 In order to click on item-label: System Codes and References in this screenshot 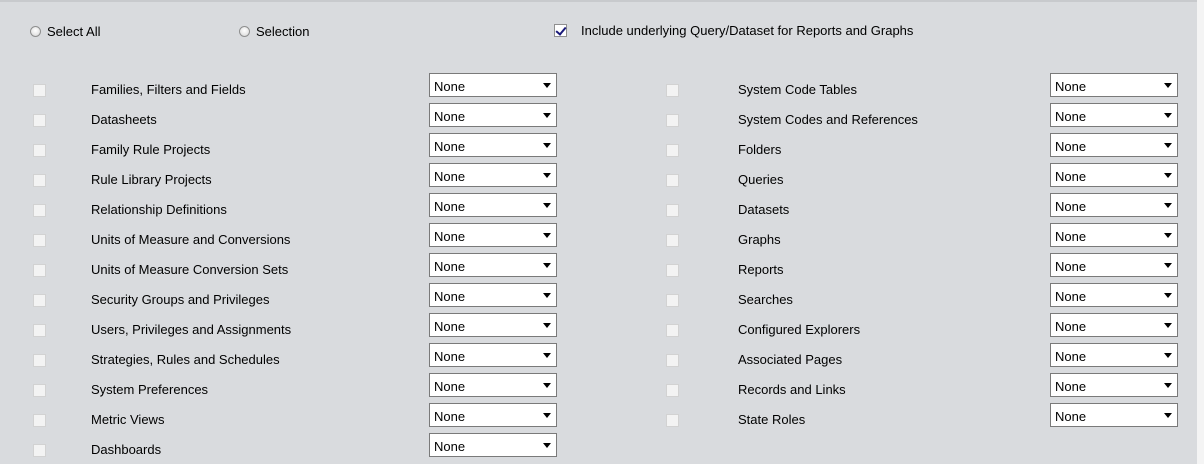, I will do `click(828, 119)`.